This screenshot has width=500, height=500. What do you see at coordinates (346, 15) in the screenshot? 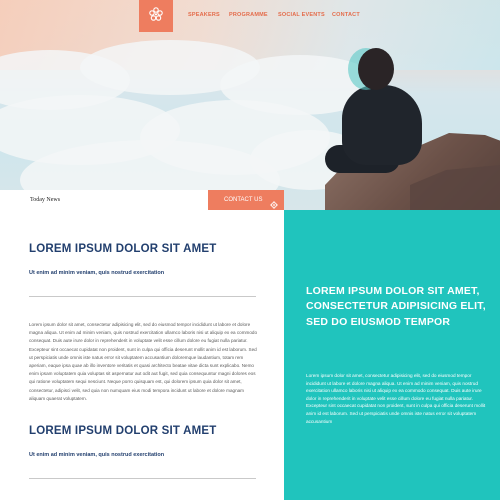
I see `nav-item-contact: CONTACT` at bounding box center [346, 15].